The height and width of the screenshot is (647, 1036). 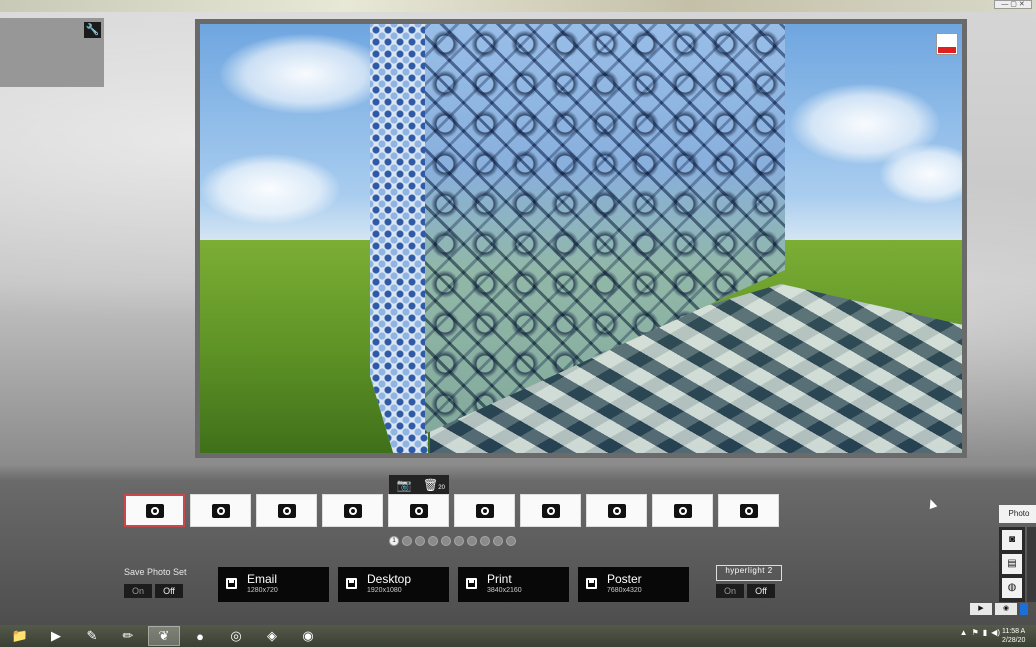 I want to click on trash-icon: 🗑20, so click(x=434, y=485).